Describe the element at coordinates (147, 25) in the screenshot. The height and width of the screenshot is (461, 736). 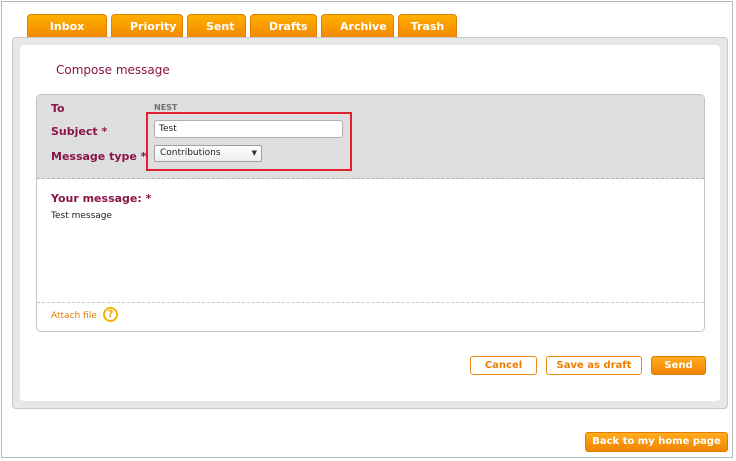
I see `tab-priority: Priority` at that location.